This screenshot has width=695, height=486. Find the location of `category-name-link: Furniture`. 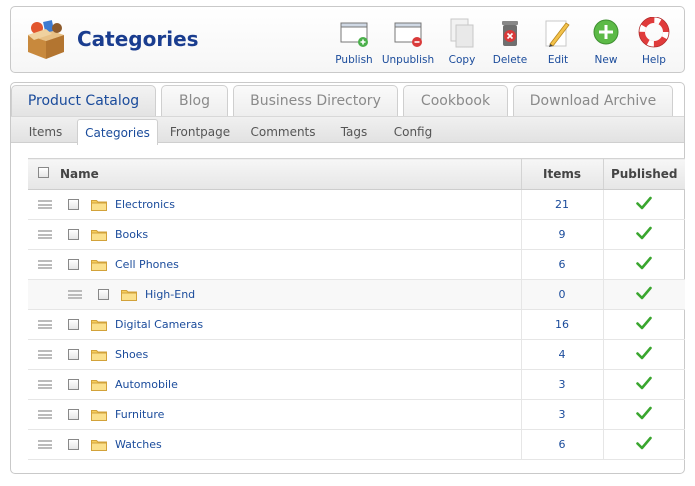

category-name-link: Furniture is located at coordinates (139, 414).